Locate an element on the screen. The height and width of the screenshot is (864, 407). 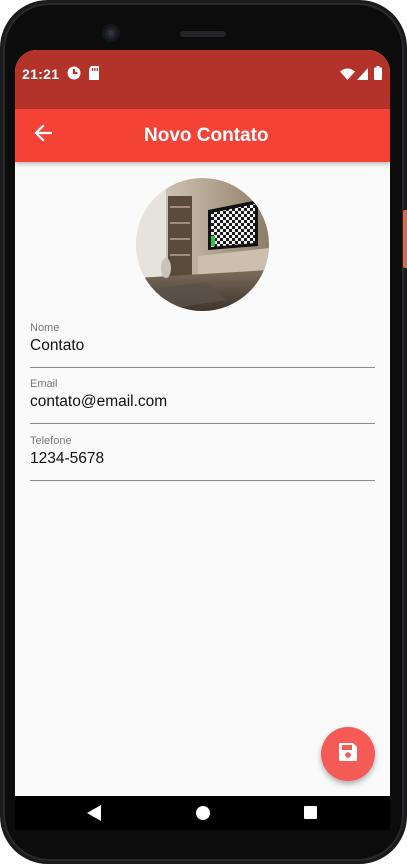
phone-field: Telefone 1234-5678 is located at coordinates (202, 458).